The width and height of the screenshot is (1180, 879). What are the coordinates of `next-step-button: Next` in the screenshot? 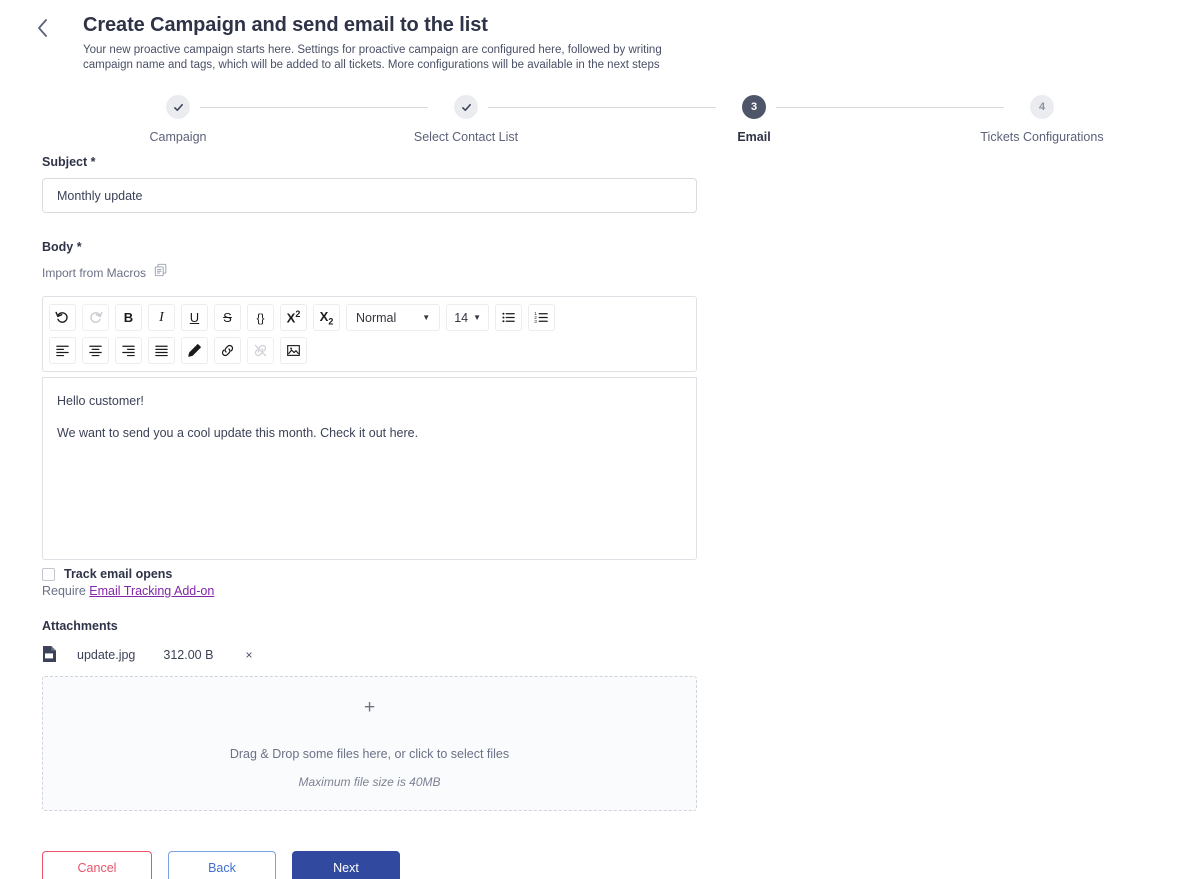 It's located at (346, 865).